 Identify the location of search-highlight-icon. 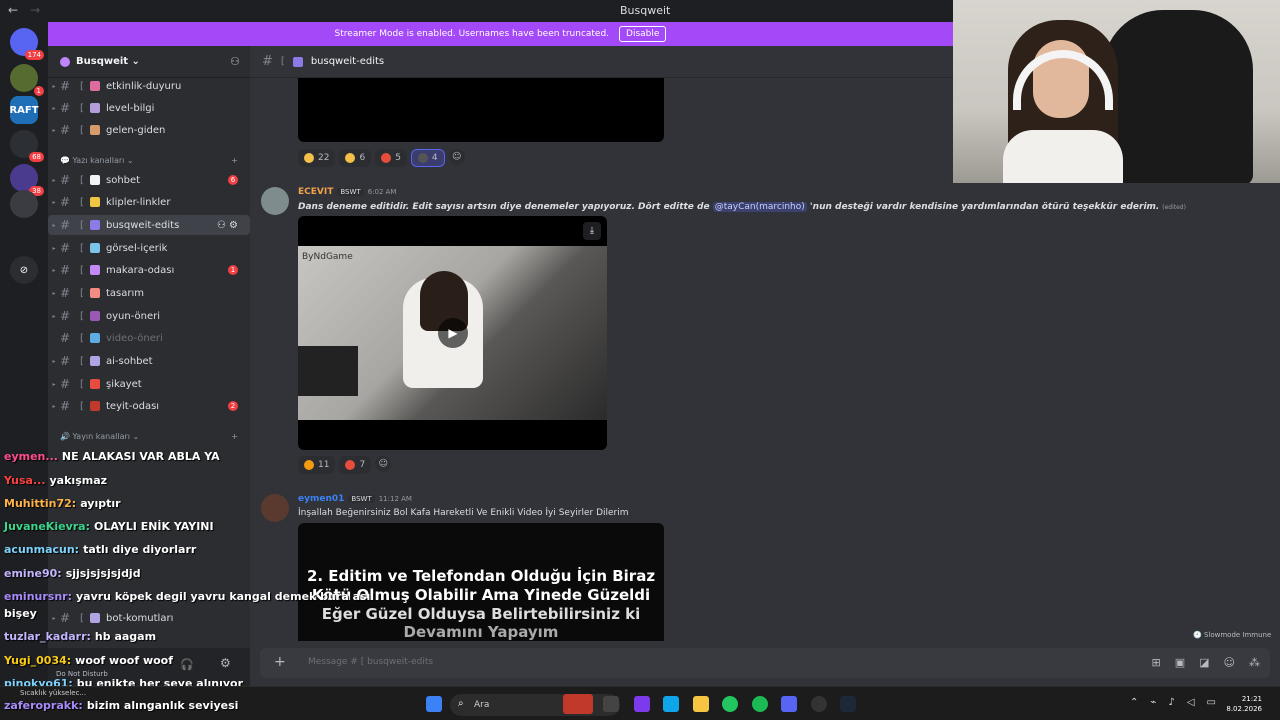
(578, 704).